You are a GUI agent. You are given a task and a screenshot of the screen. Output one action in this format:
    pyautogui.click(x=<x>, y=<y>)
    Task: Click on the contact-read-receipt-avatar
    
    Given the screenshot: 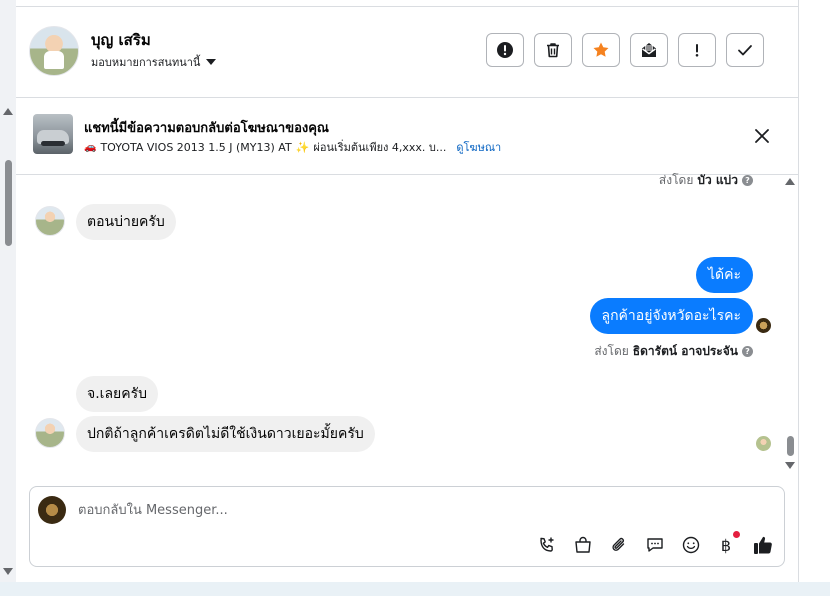 What is the action you would take?
    pyautogui.click(x=763, y=443)
    